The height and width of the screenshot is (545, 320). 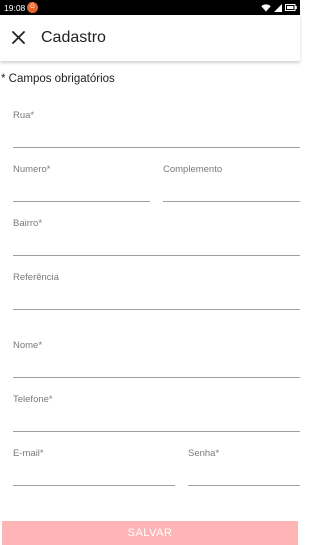 What do you see at coordinates (73, 37) in the screenshot?
I see `page-title: Cadastro` at bounding box center [73, 37].